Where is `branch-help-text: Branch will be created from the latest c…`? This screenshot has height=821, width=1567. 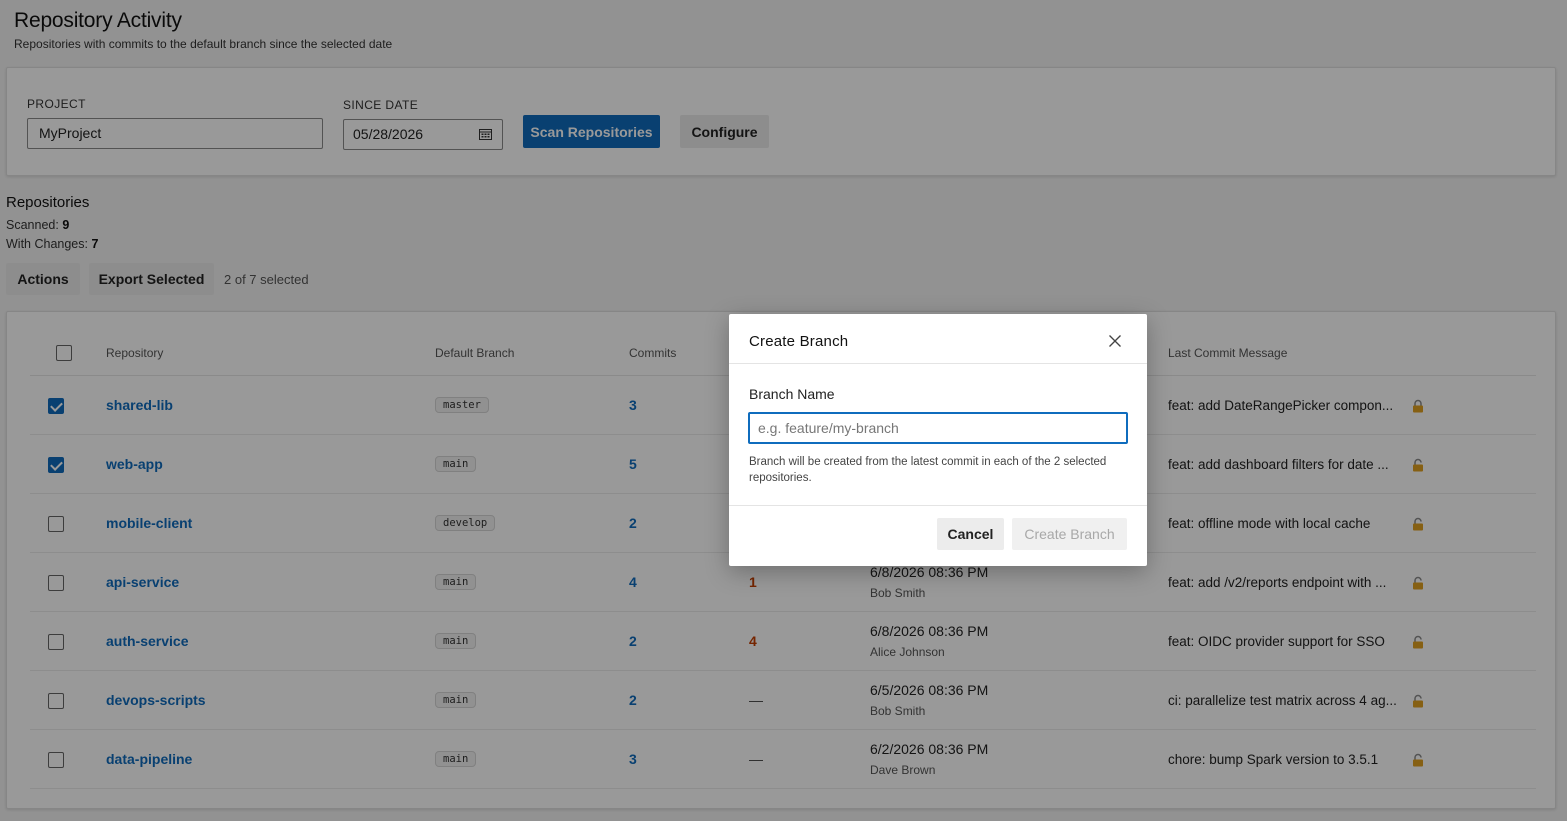
branch-help-text: Branch will be created from the latest c… is located at coordinates (928, 470).